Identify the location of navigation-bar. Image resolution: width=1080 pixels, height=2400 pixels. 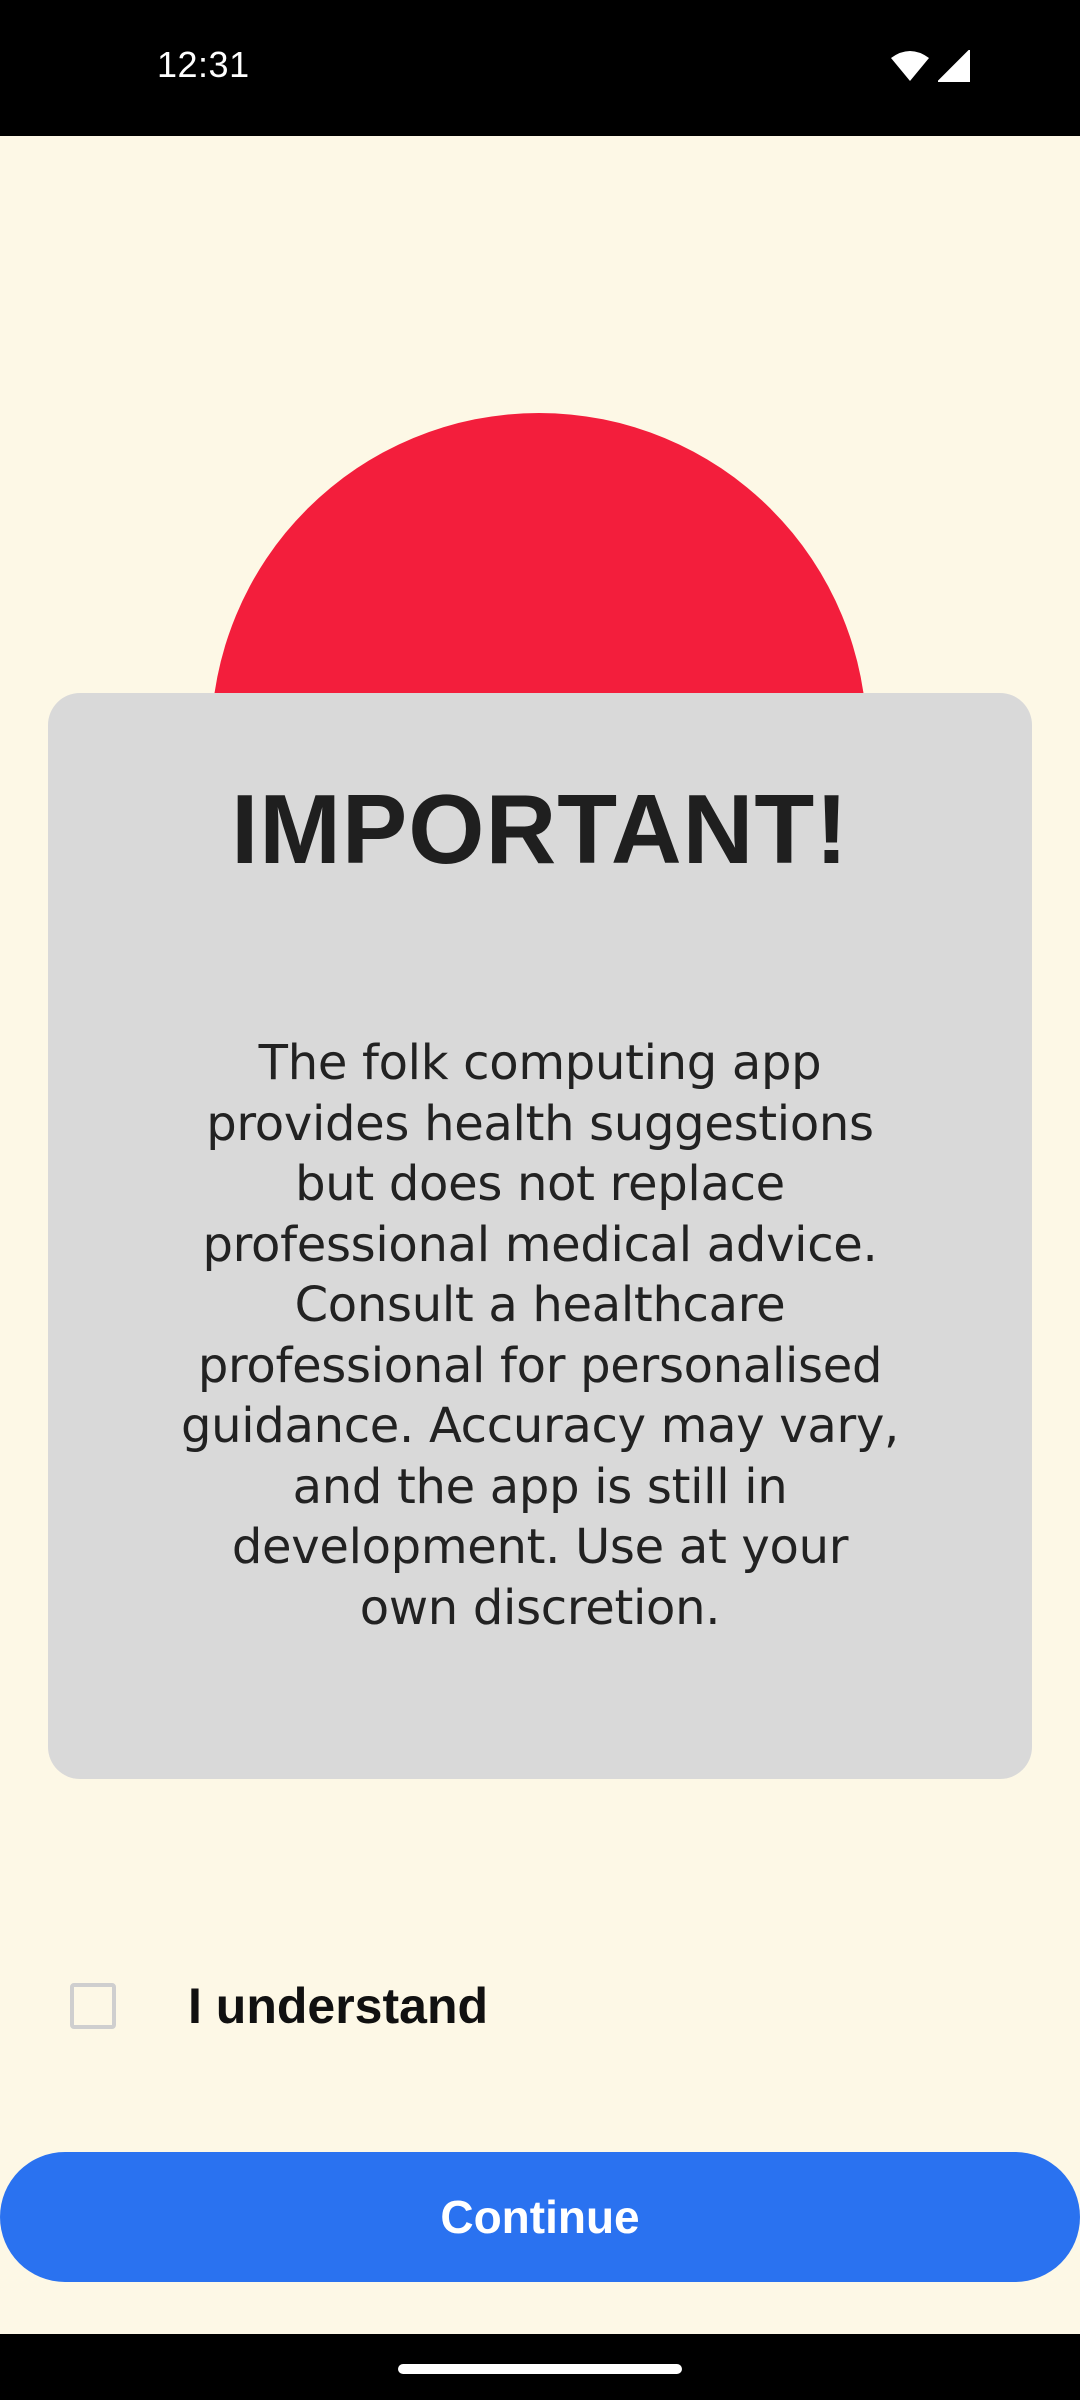
(540, 2367).